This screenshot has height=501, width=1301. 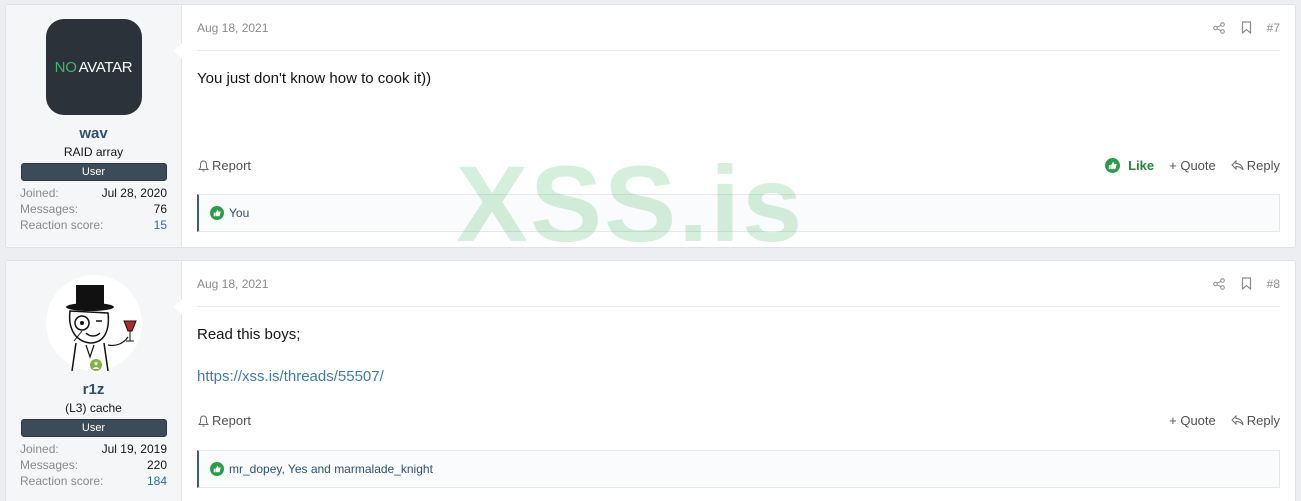 What do you see at coordinates (239, 213) in the screenshot?
I see `reactions-text: You` at bounding box center [239, 213].